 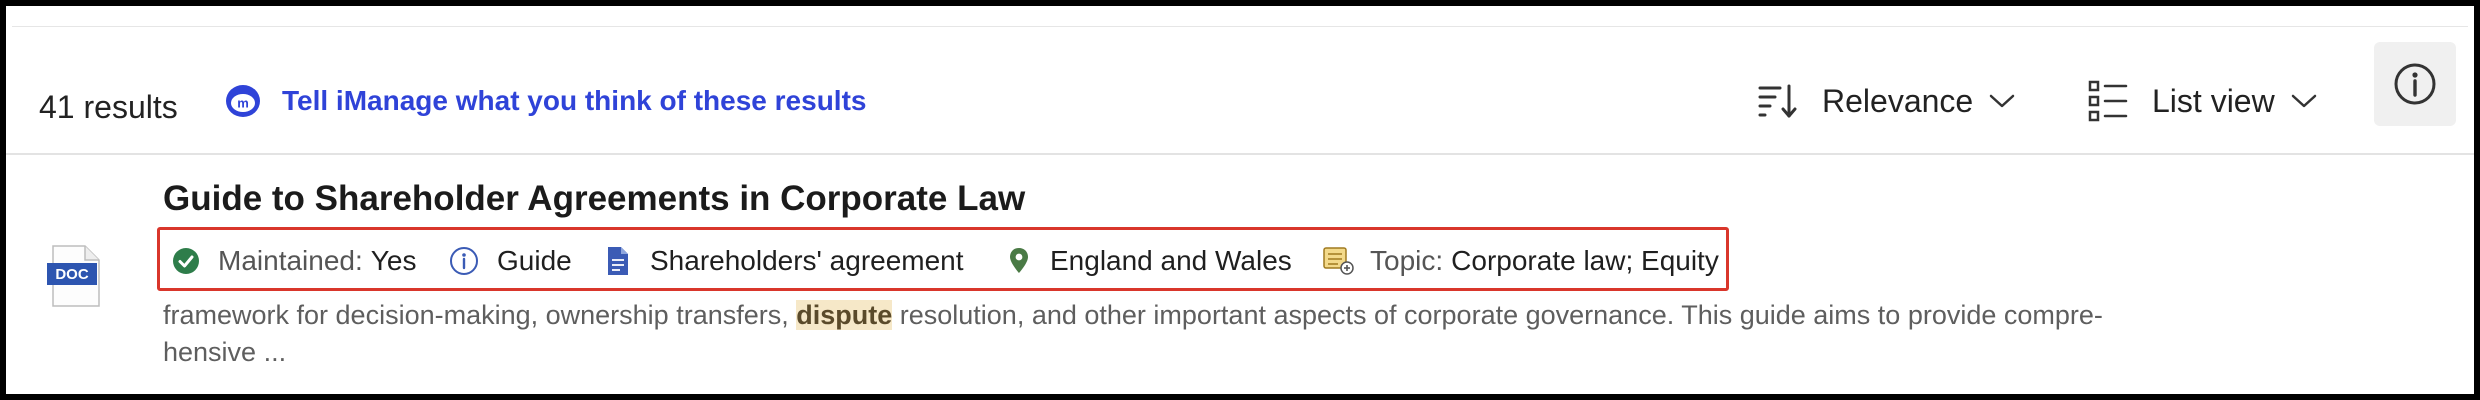 I want to click on meta-jurisdiction-value: England and Wales, so click(x=1171, y=260).